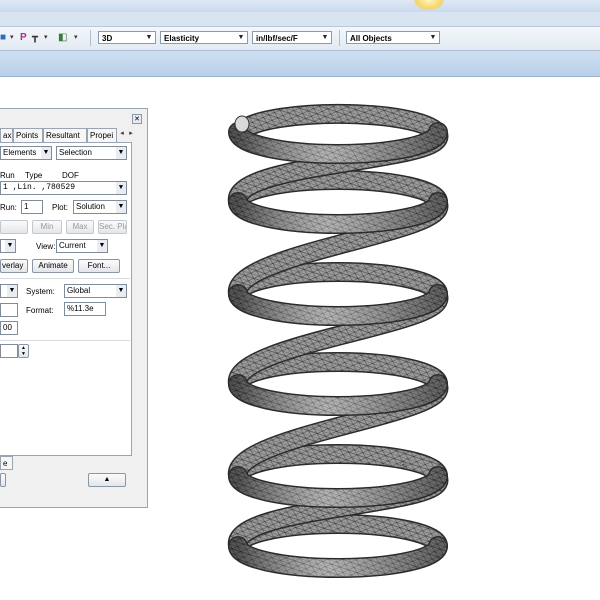 The image size is (600, 600). I want to click on entity-select-value: Elements, so click(20, 152).